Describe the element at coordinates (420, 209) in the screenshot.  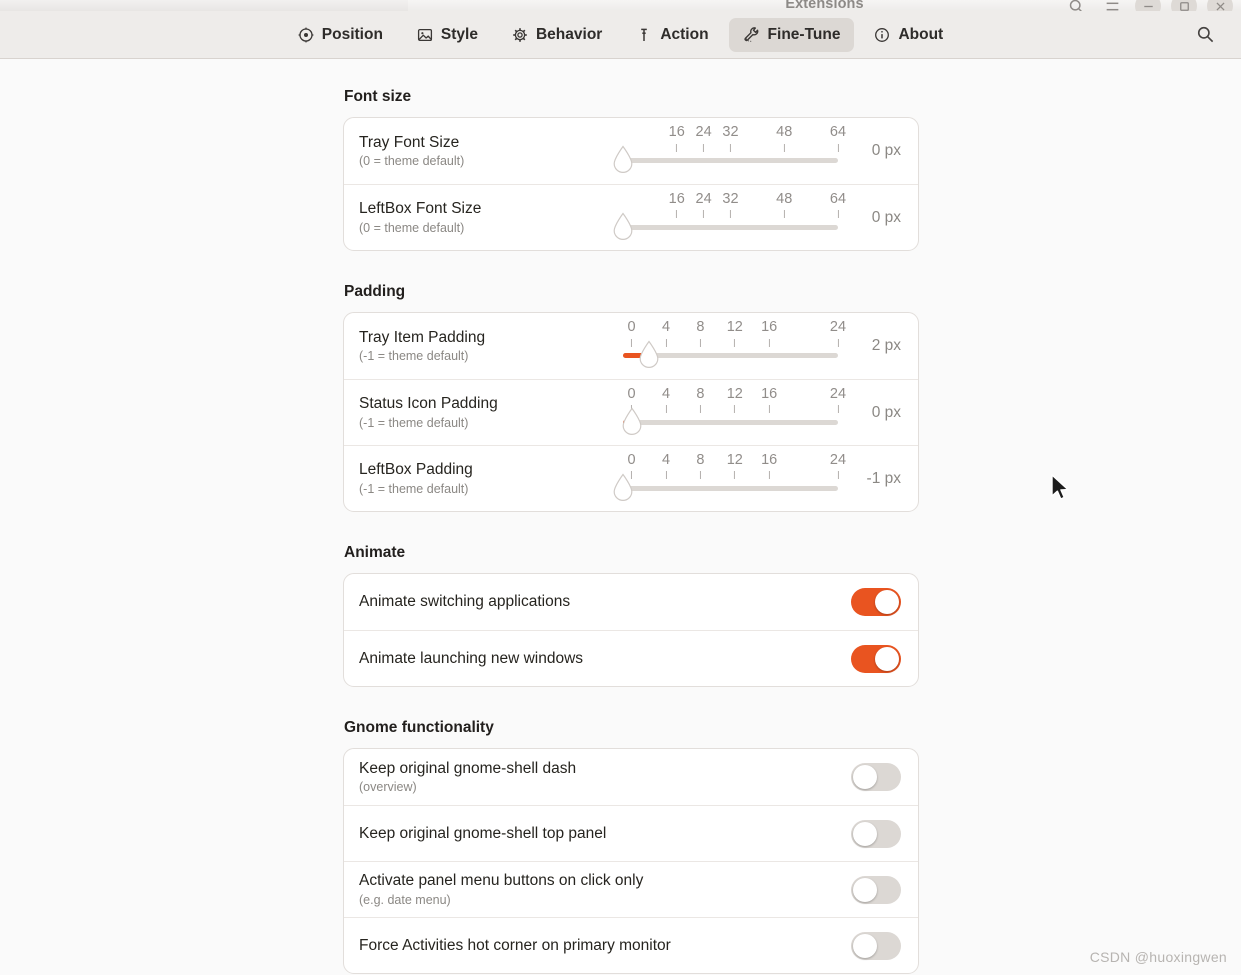
I see `row-title: LeftBox Font Size` at that location.